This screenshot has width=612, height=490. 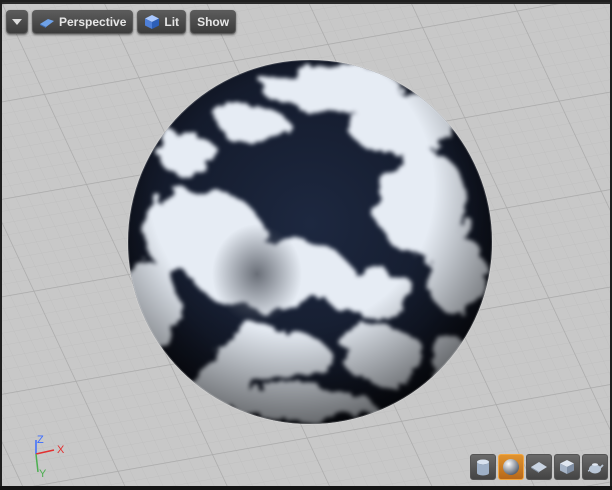 I want to click on x-axis-label: X, so click(x=61, y=450).